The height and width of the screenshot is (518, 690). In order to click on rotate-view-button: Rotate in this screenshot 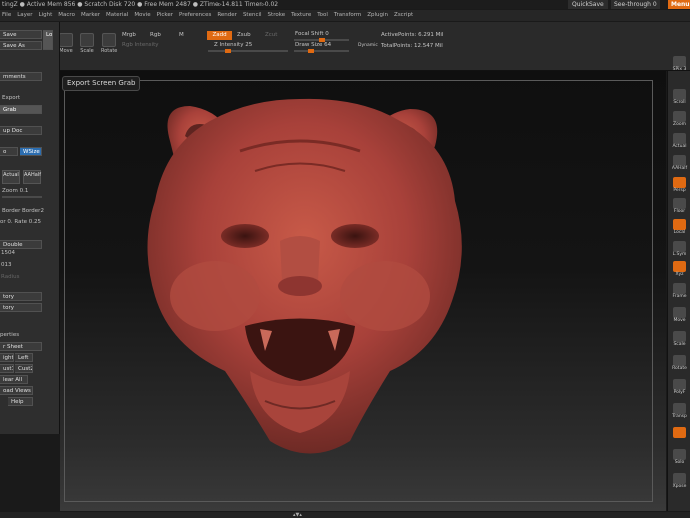, I will do `click(679, 364)`.